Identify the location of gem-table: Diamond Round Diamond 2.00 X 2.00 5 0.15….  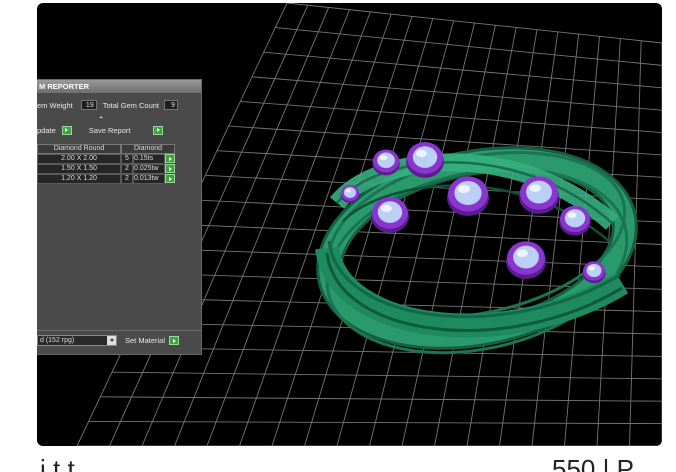
(112, 164).